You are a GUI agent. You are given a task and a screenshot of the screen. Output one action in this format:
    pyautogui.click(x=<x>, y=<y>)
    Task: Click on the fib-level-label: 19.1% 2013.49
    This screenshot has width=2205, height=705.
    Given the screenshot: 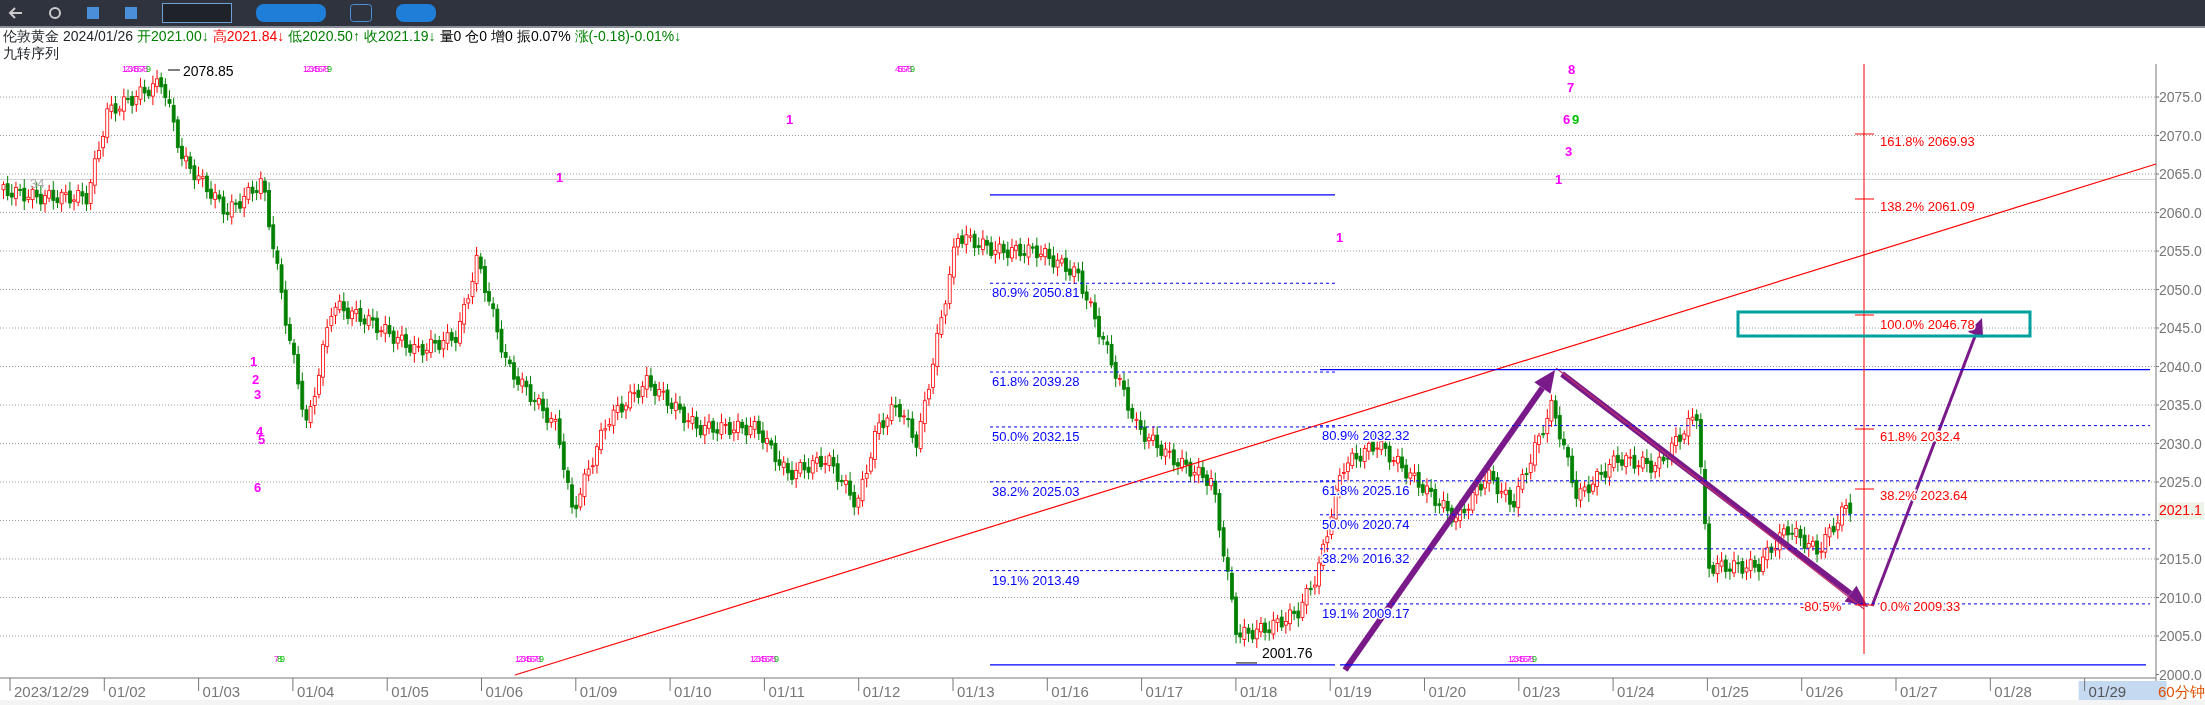 What is the action you would take?
    pyautogui.click(x=1036, y=580)
    